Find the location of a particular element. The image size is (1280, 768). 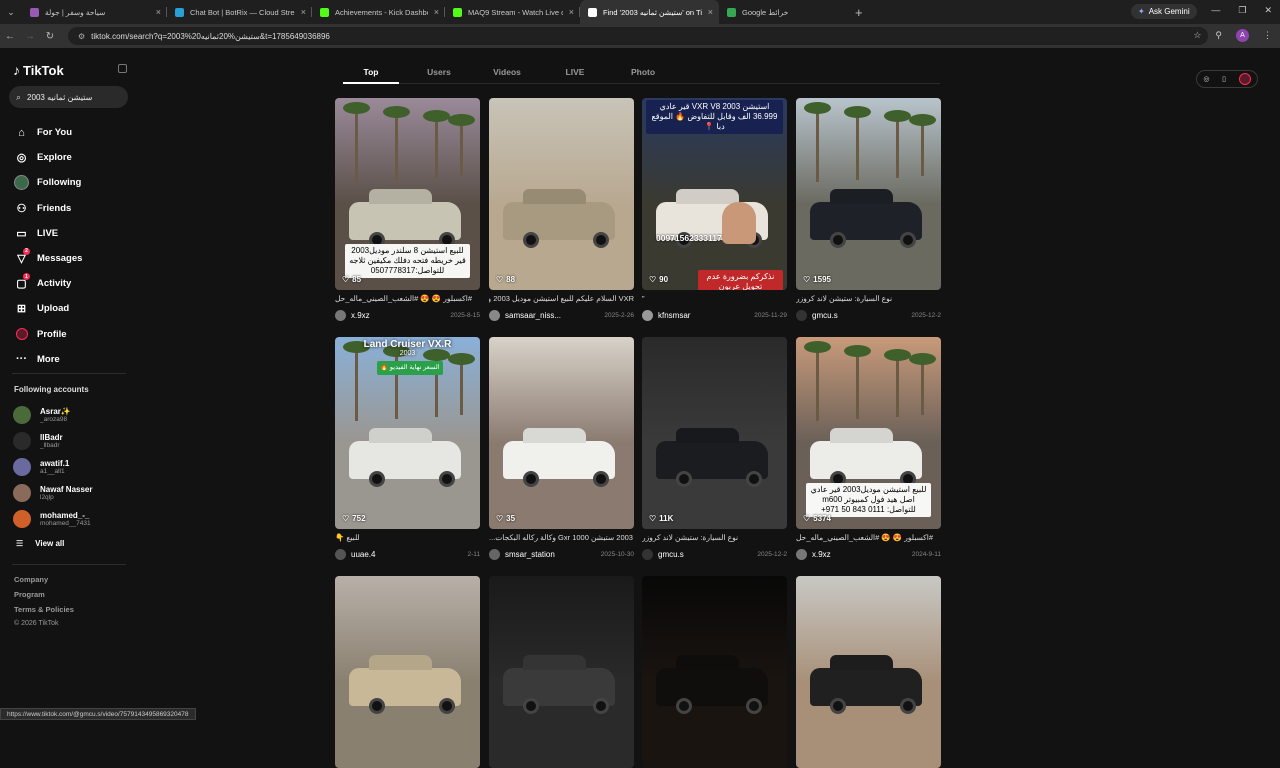

creator-username: kfnsmsar is located at coordinates (674, 315).